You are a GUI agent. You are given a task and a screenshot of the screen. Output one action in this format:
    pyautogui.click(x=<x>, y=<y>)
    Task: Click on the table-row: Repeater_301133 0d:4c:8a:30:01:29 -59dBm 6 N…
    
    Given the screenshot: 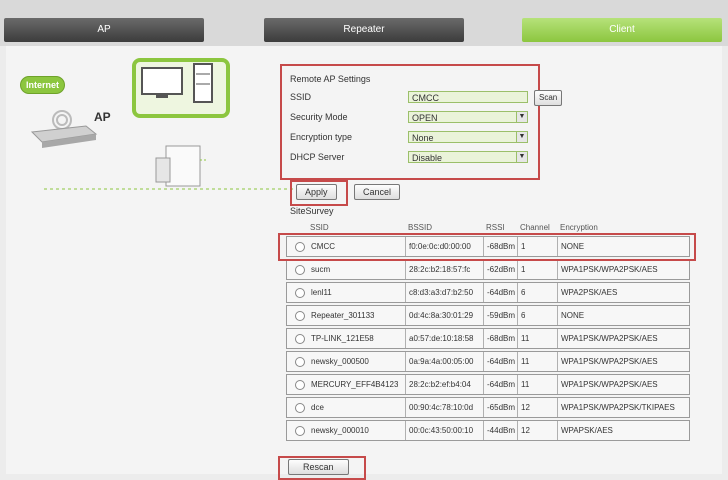 What is the action you would take?
    pyautogui.click(x=488, y=315)
    